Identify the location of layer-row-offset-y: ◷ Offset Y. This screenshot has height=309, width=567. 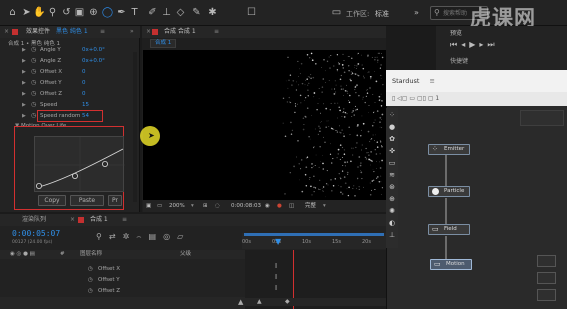
(122, 280).